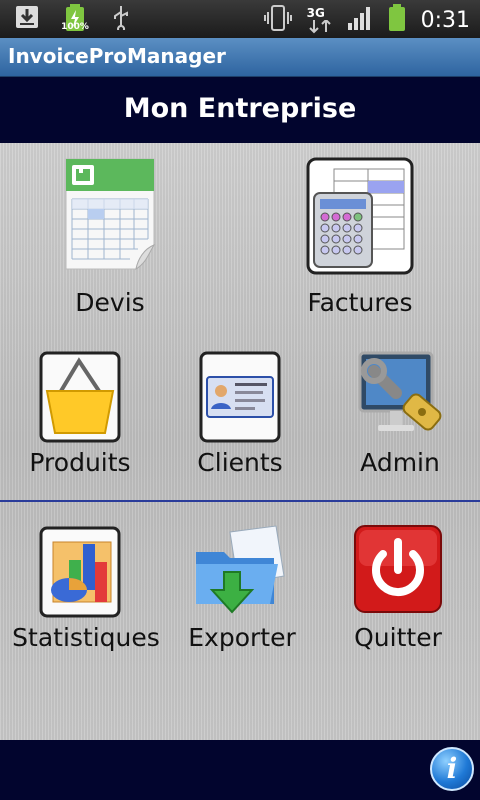  Describe the element at coordinates (110, 216) in the screenshot. I see `spreadsheet-icon` at that location.